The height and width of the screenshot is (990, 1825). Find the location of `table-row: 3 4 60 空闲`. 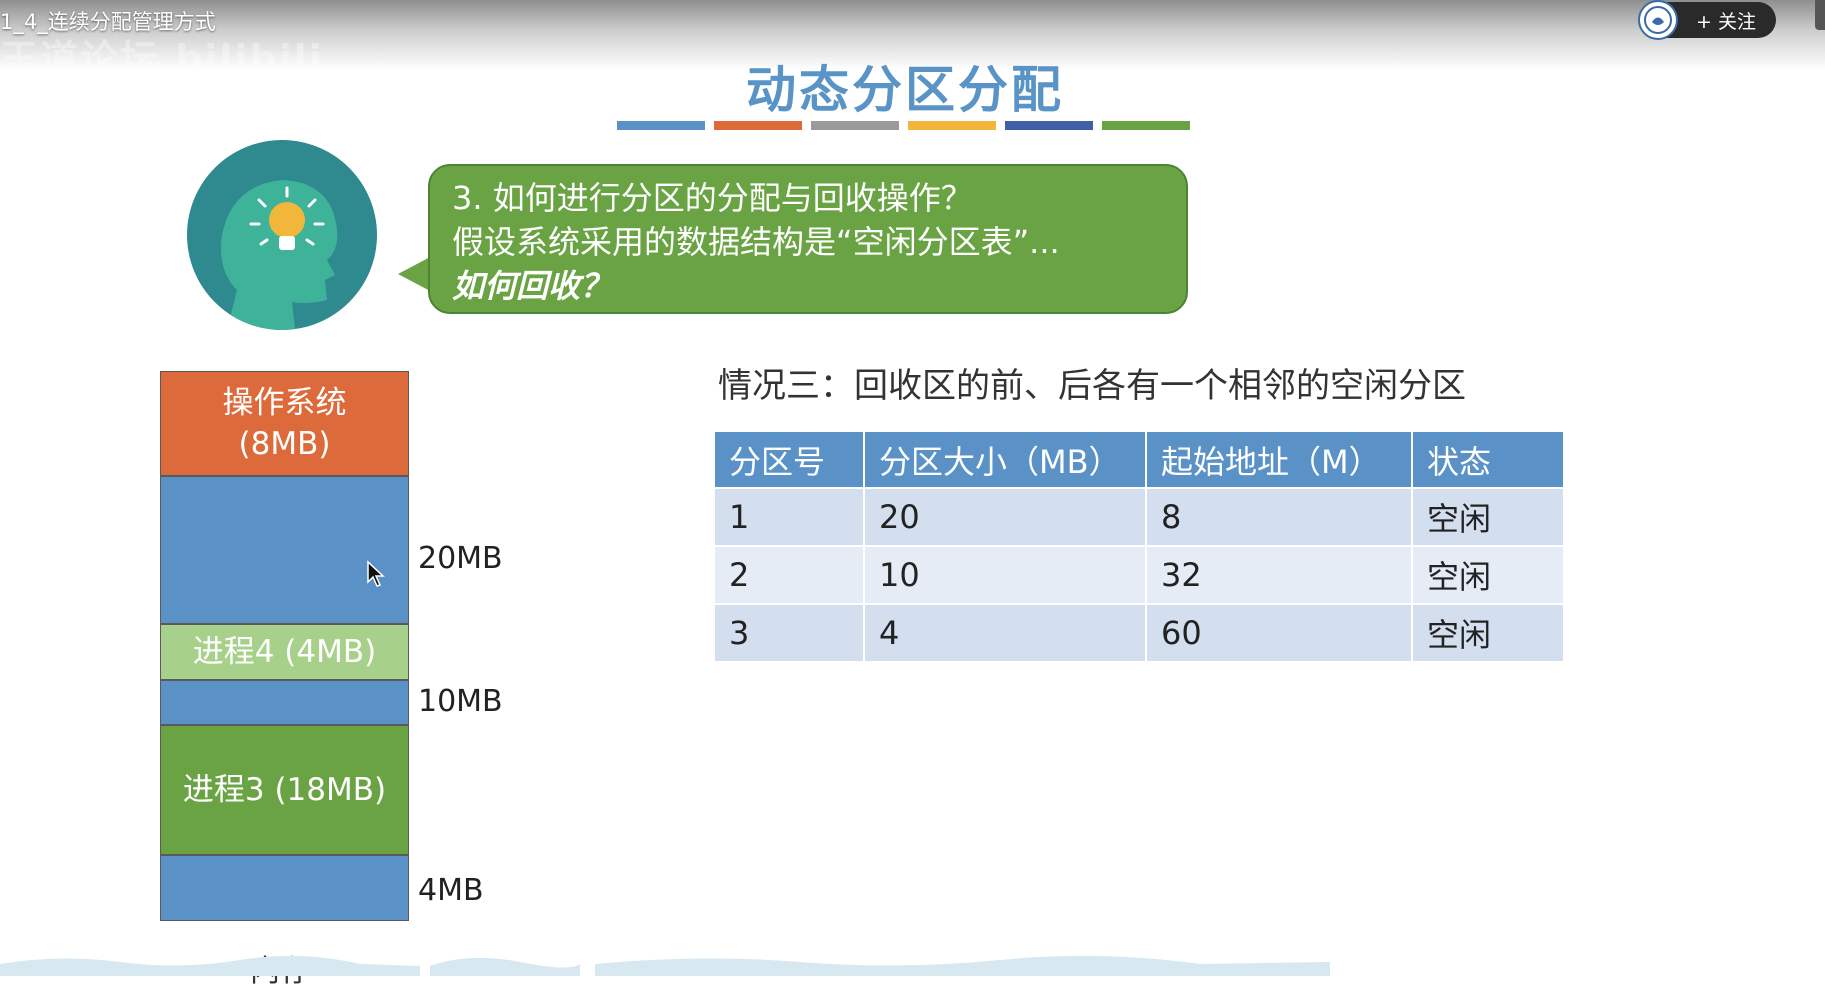

table-row: 3 4 60 空闲 is located at coordinates (1139, 633).